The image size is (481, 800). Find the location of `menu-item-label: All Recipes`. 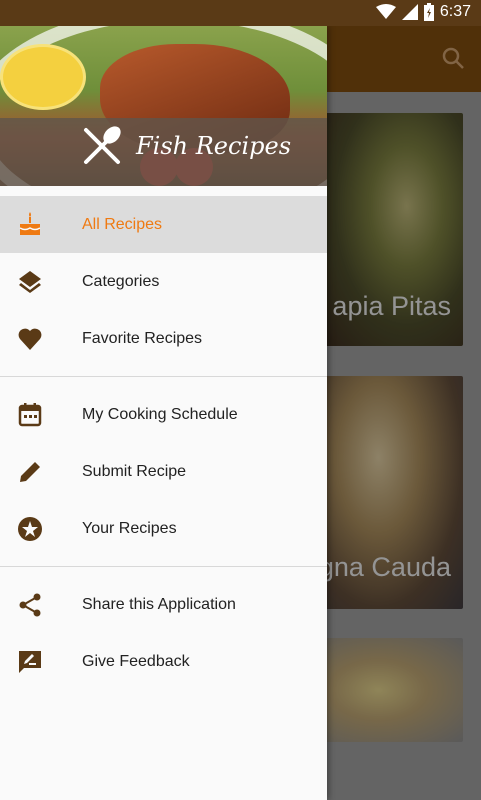

menu-item-label: All Recipes is located at coordinates (122, 224).